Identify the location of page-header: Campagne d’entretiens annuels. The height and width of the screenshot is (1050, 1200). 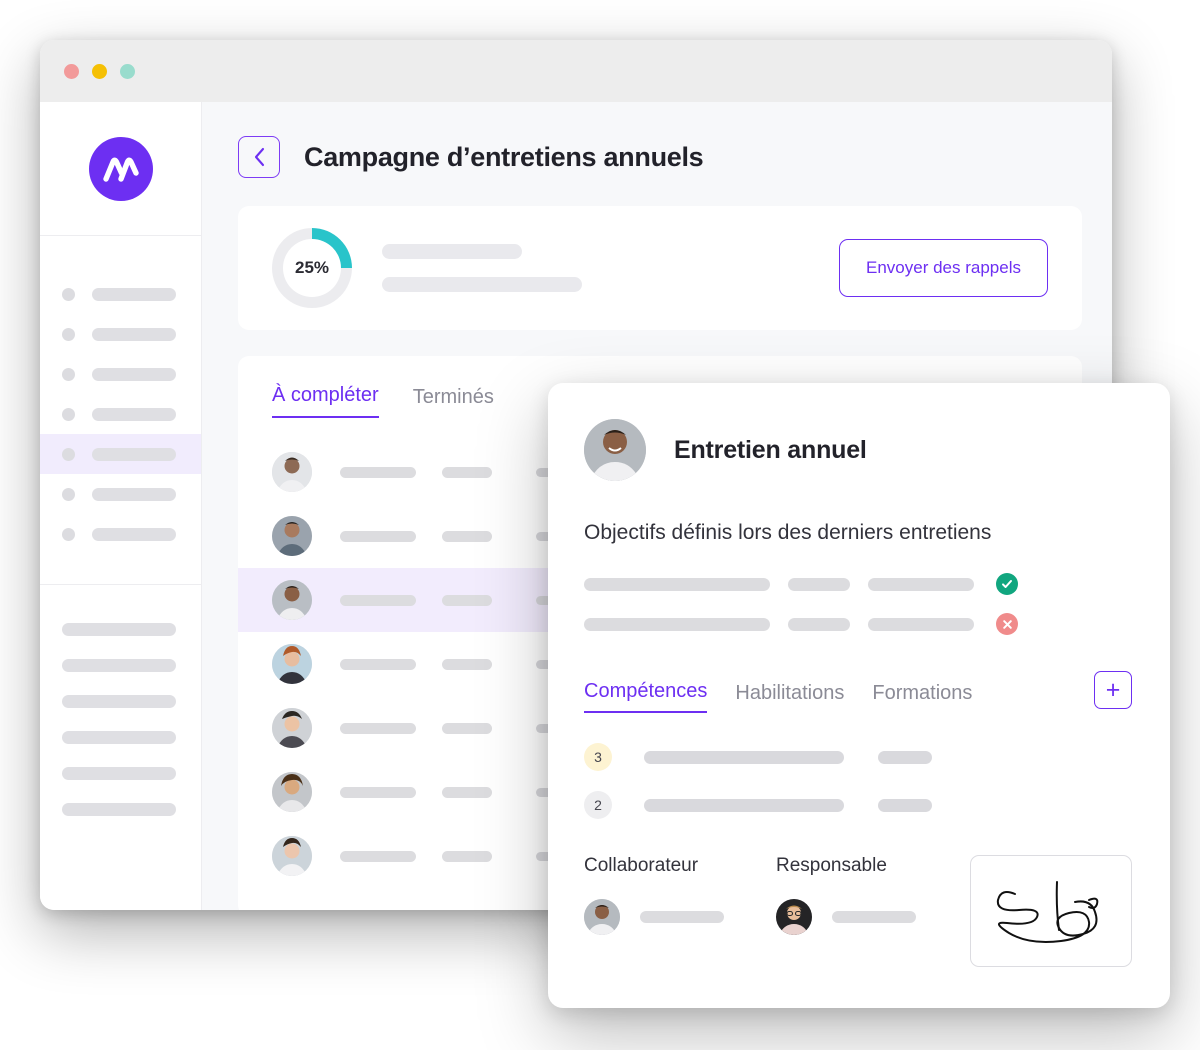
(660, 157).